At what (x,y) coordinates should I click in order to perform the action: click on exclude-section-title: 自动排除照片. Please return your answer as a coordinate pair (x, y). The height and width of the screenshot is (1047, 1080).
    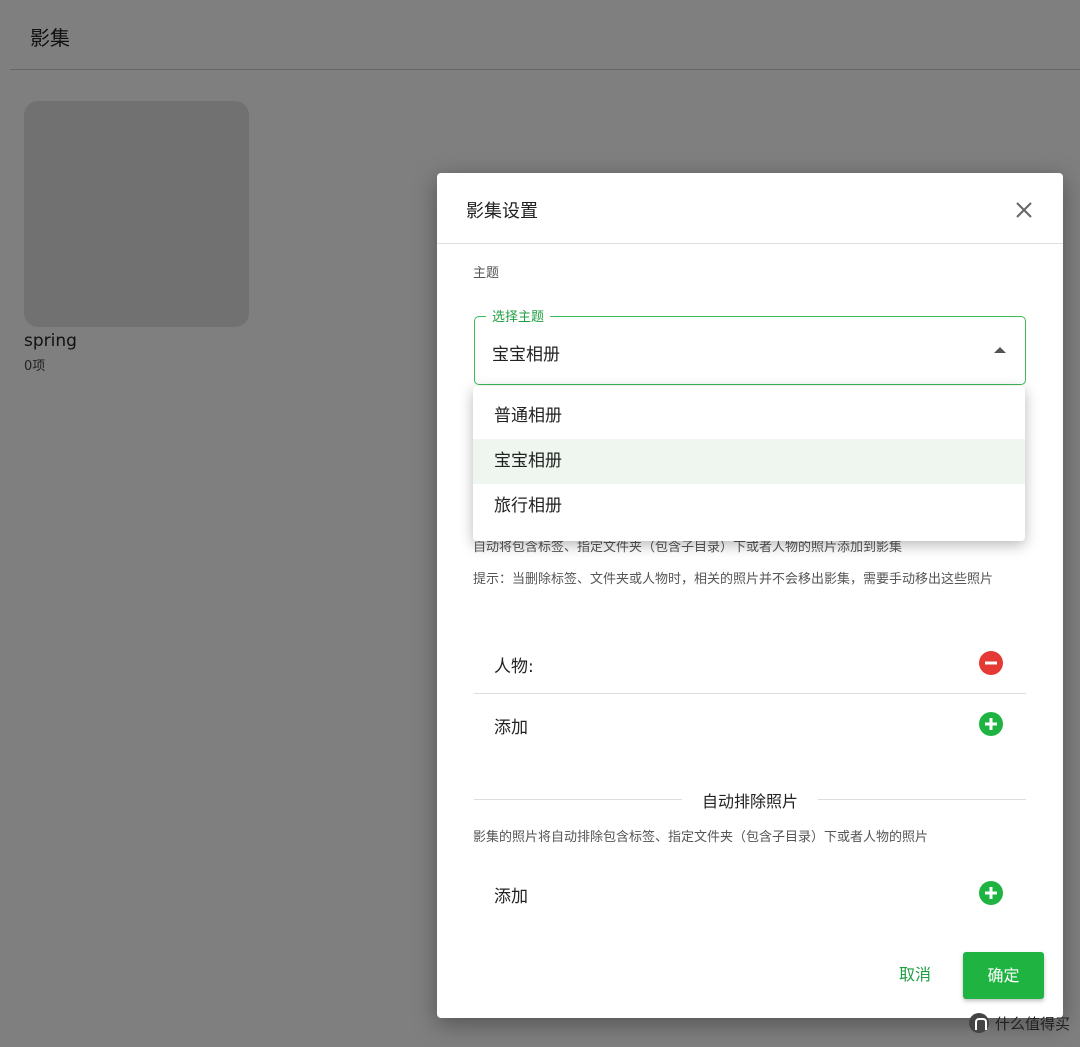
    Looking at the image, I should click on (749, 801).